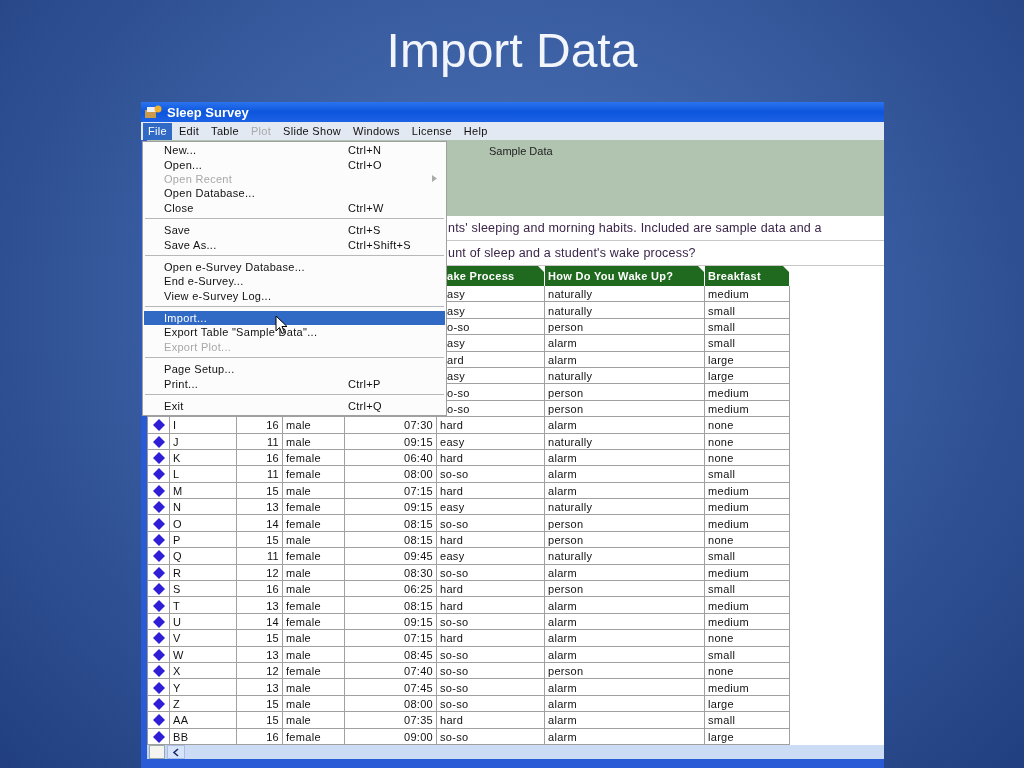 Image resolution: width=1024 pixels, height=768 pixels. What do you see at coordinates (177, 507) in the screenshot?
I see `table-cell: N` at bounding box center [177, 507].